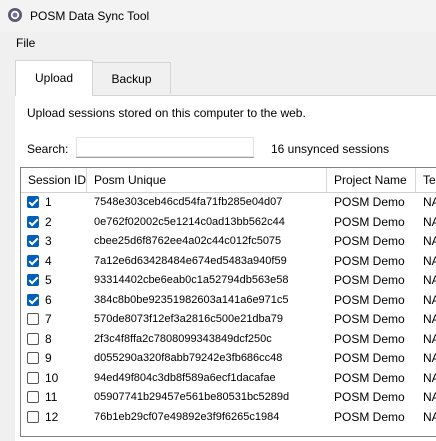 The image size is (436, 441). What do you see at coordinates (132, 78) in the screenshot?
I see `tab-backup: Backup` at bounding box center [132, 78].